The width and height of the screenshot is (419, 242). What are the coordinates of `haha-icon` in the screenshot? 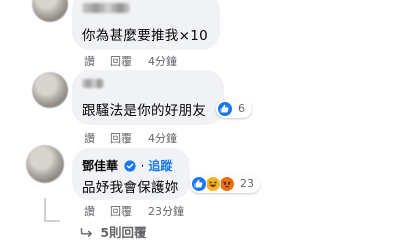 It's located at (213, 184).